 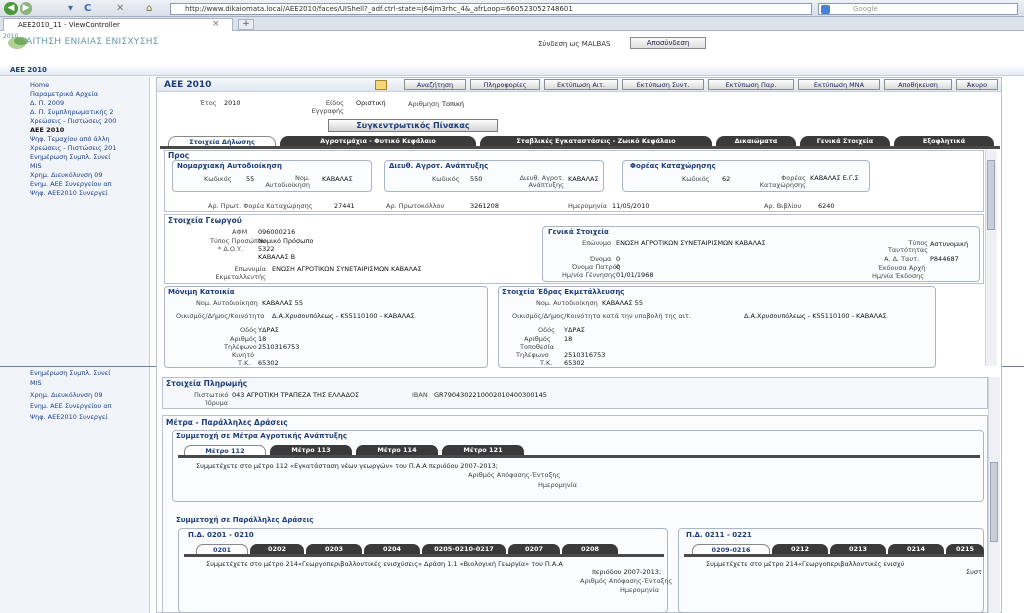 What do you see at coordinates (483, 450) in the screenshot?
I see `tab-measure-121: Μέτρο 121` at bounding box center [483, 450].